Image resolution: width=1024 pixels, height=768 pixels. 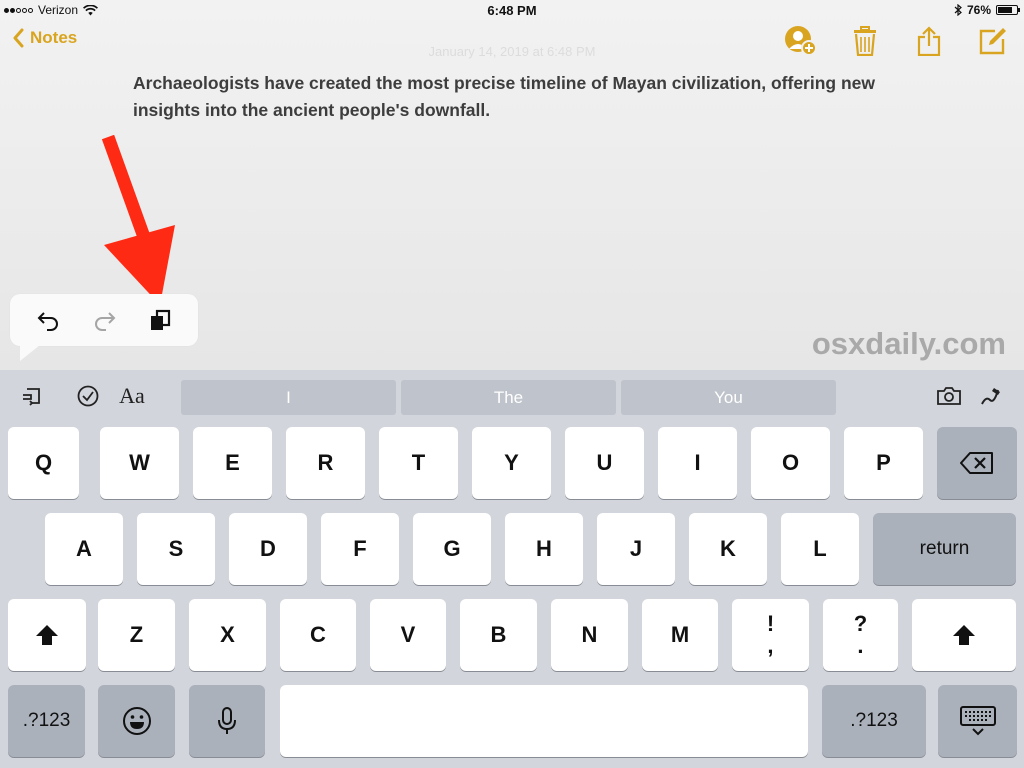 I want to click on key-f: F, so click(x=360, y=549).